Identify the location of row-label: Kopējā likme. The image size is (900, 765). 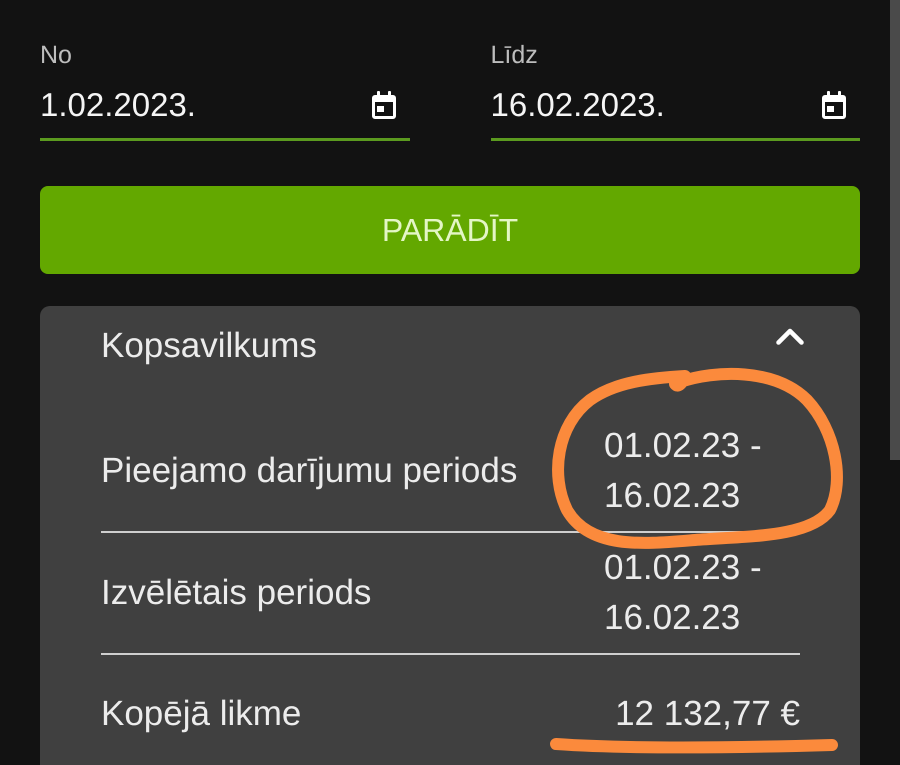
(201, 714).